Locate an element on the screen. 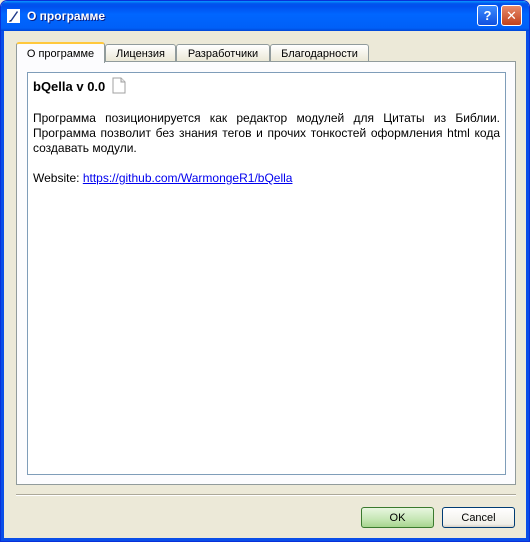 The width and height of the screenshot is (530, 542). divider is located at coordinates (266, 495).